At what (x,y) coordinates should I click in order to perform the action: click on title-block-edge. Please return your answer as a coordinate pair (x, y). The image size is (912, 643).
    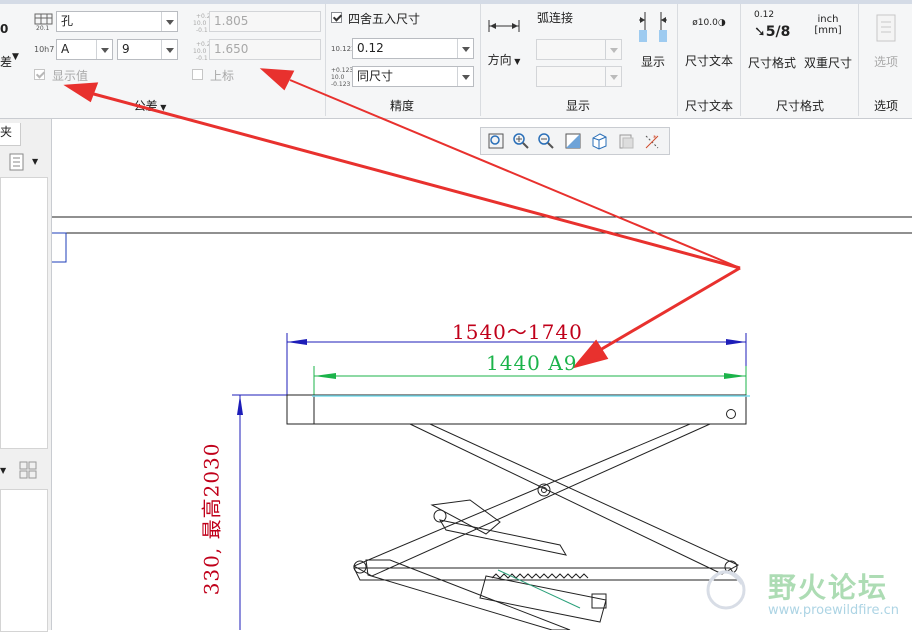
    Looking at the image, I should click on (59, 247).